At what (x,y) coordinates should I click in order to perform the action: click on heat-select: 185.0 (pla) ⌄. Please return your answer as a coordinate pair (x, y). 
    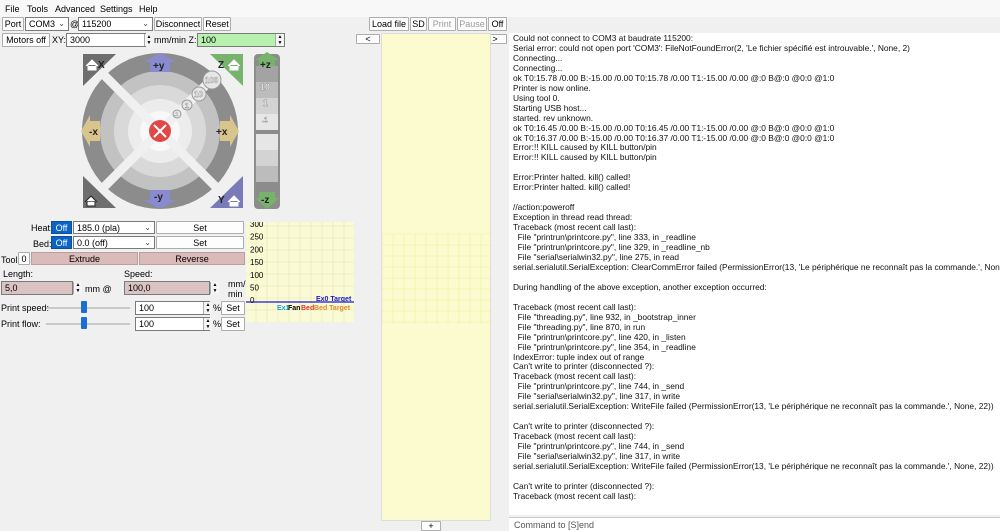
    Looking at the image, I should click on (114, 227).